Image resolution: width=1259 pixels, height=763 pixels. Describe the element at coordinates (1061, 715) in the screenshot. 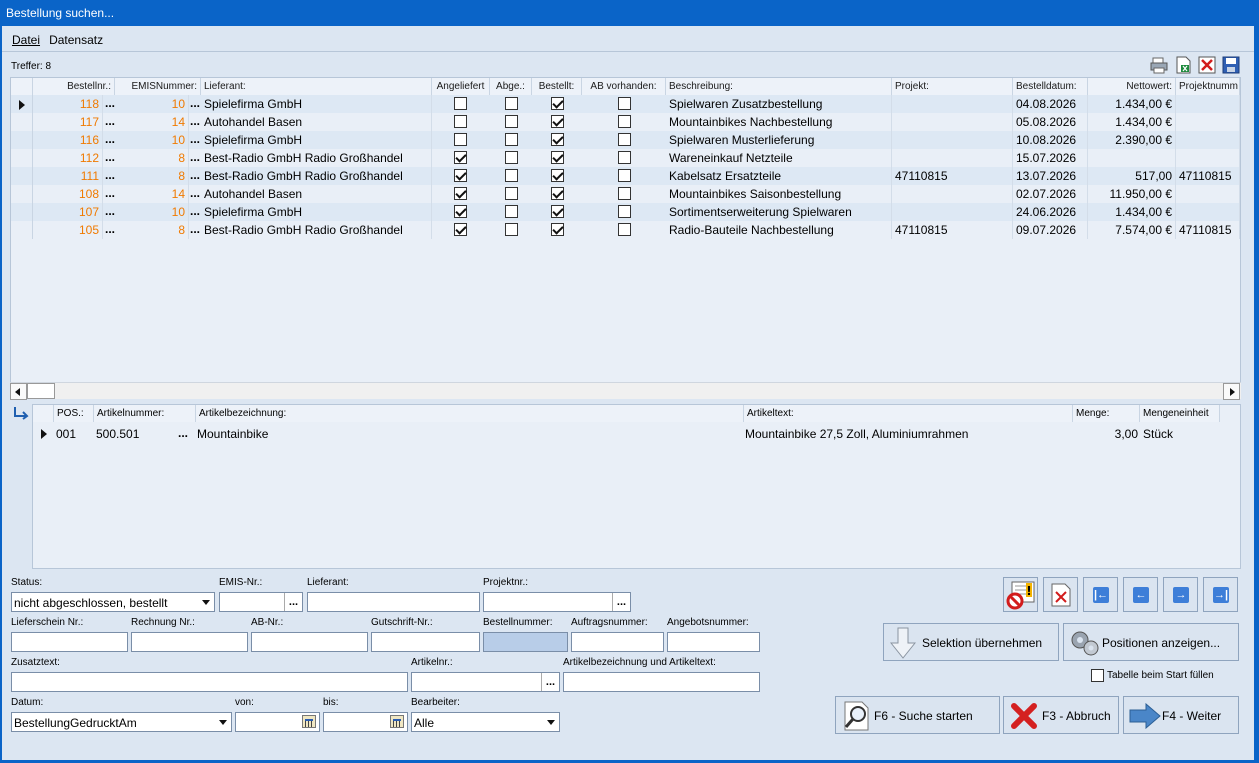

I see `abbruch-button: F3 - Abbruch` at that location.